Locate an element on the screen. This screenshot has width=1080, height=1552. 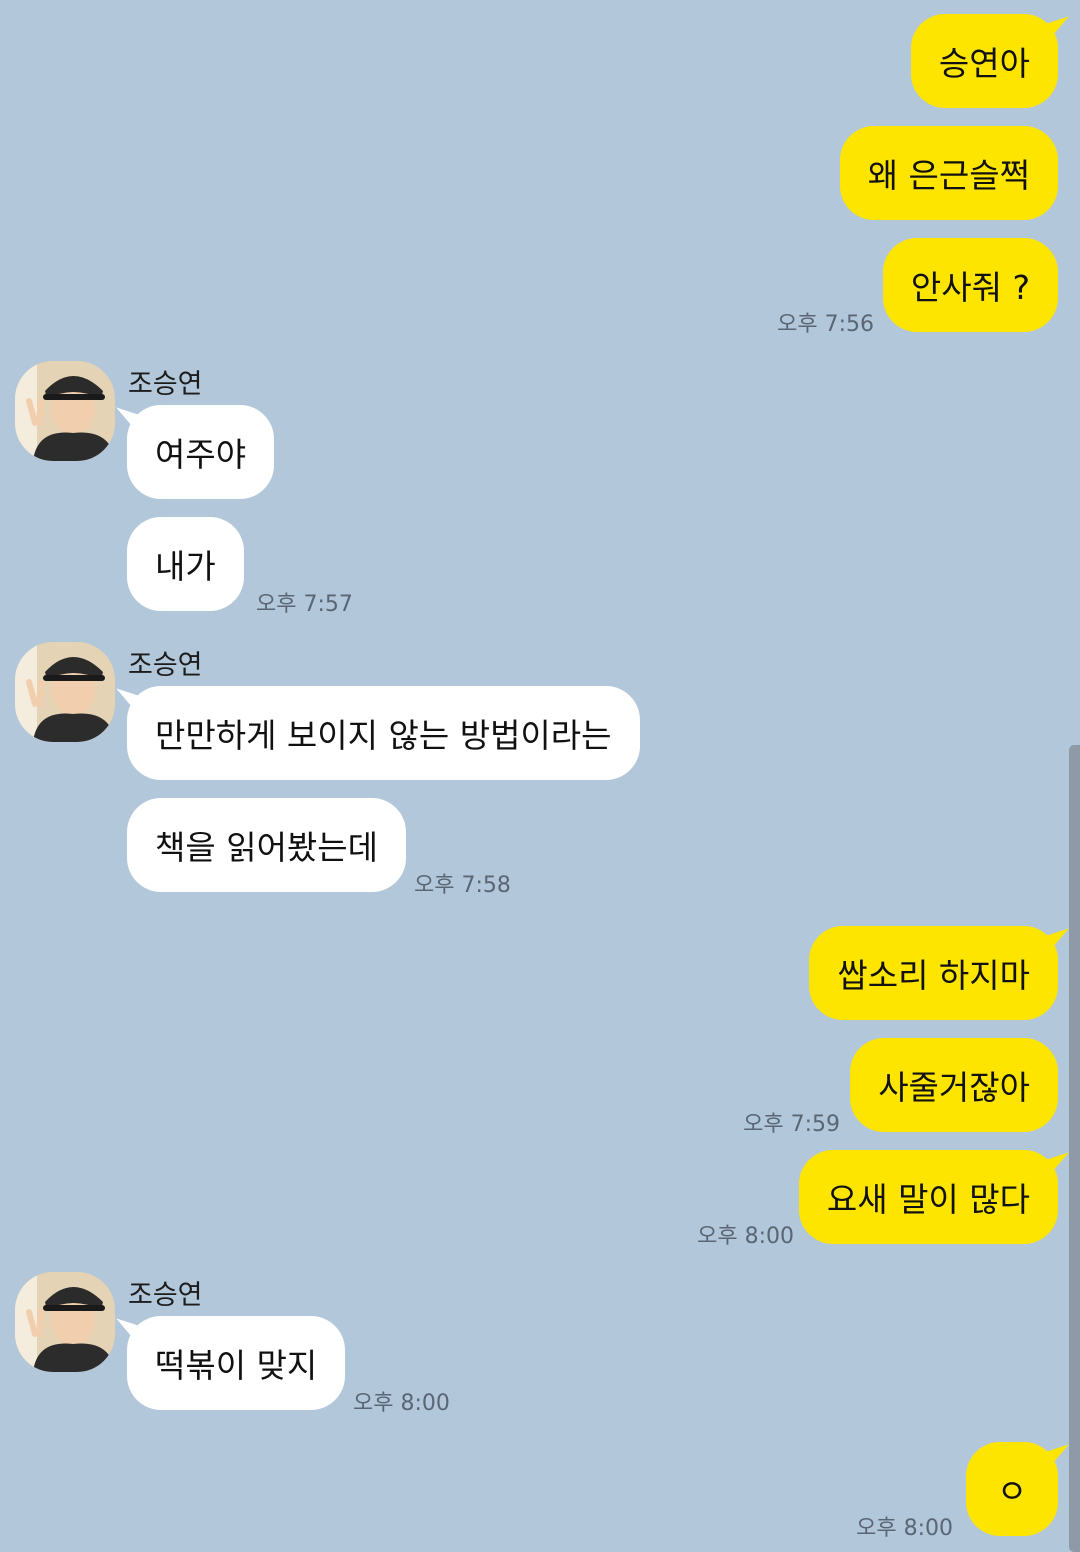
message-text: 책을 읽어봤는데 is located at coordinates (267, 847).